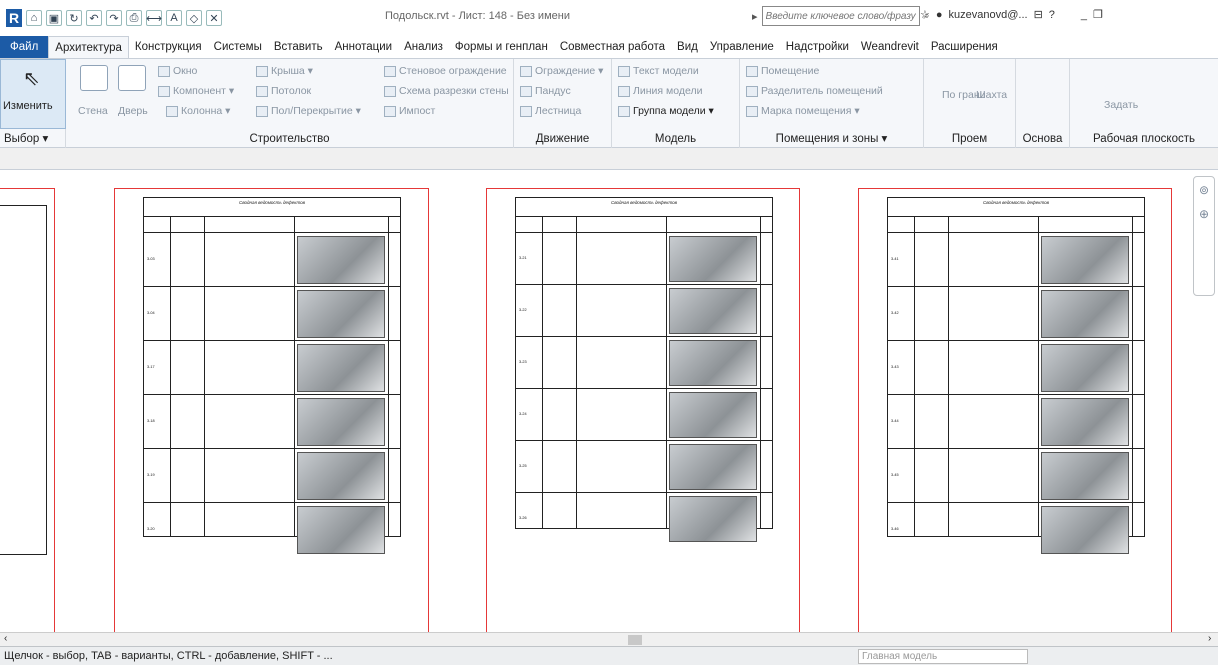  What do you see at coordinates (5, 638) in the screenshot?
I see `scroll-left-icon: ‹` at bounding box center [5, 638].